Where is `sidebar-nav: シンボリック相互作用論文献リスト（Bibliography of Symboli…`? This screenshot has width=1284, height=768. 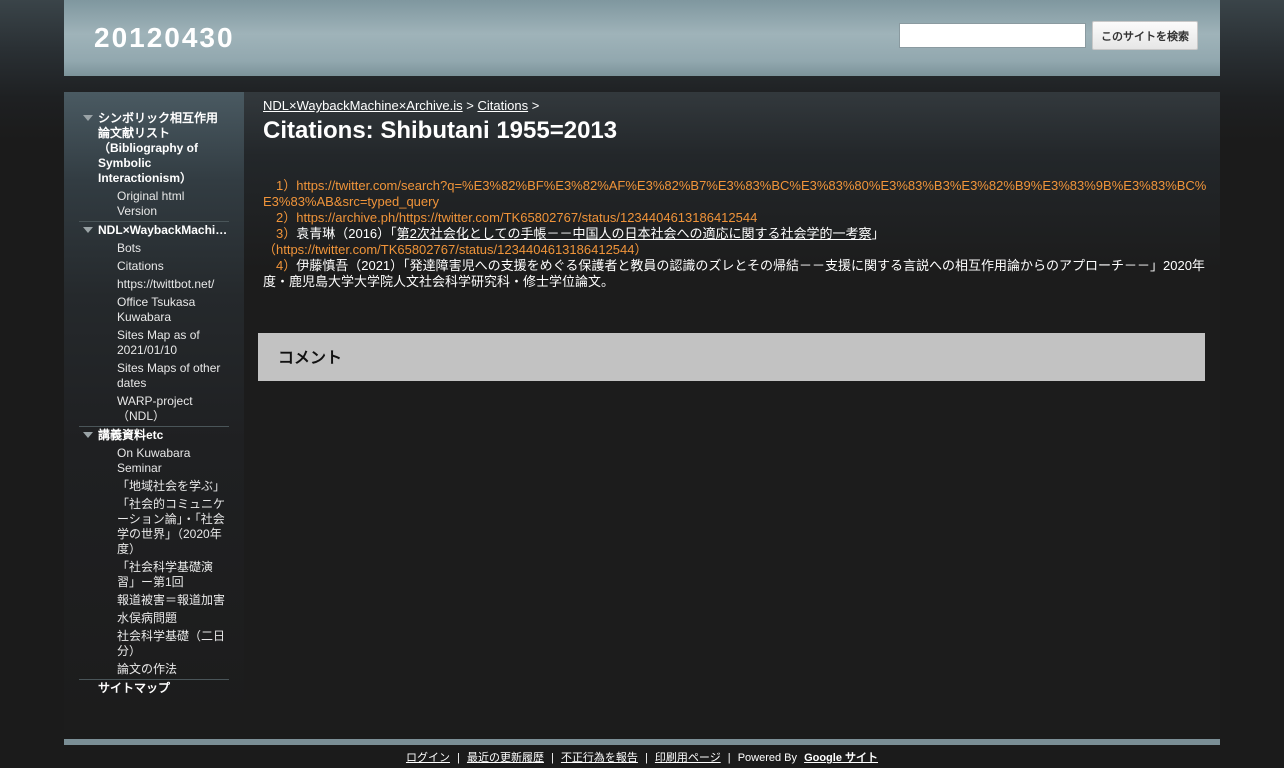 sidebar-nav: シンボリック相互作用論文献リスト（Bibliography of Symboli… is located at coordinates (154, 411).